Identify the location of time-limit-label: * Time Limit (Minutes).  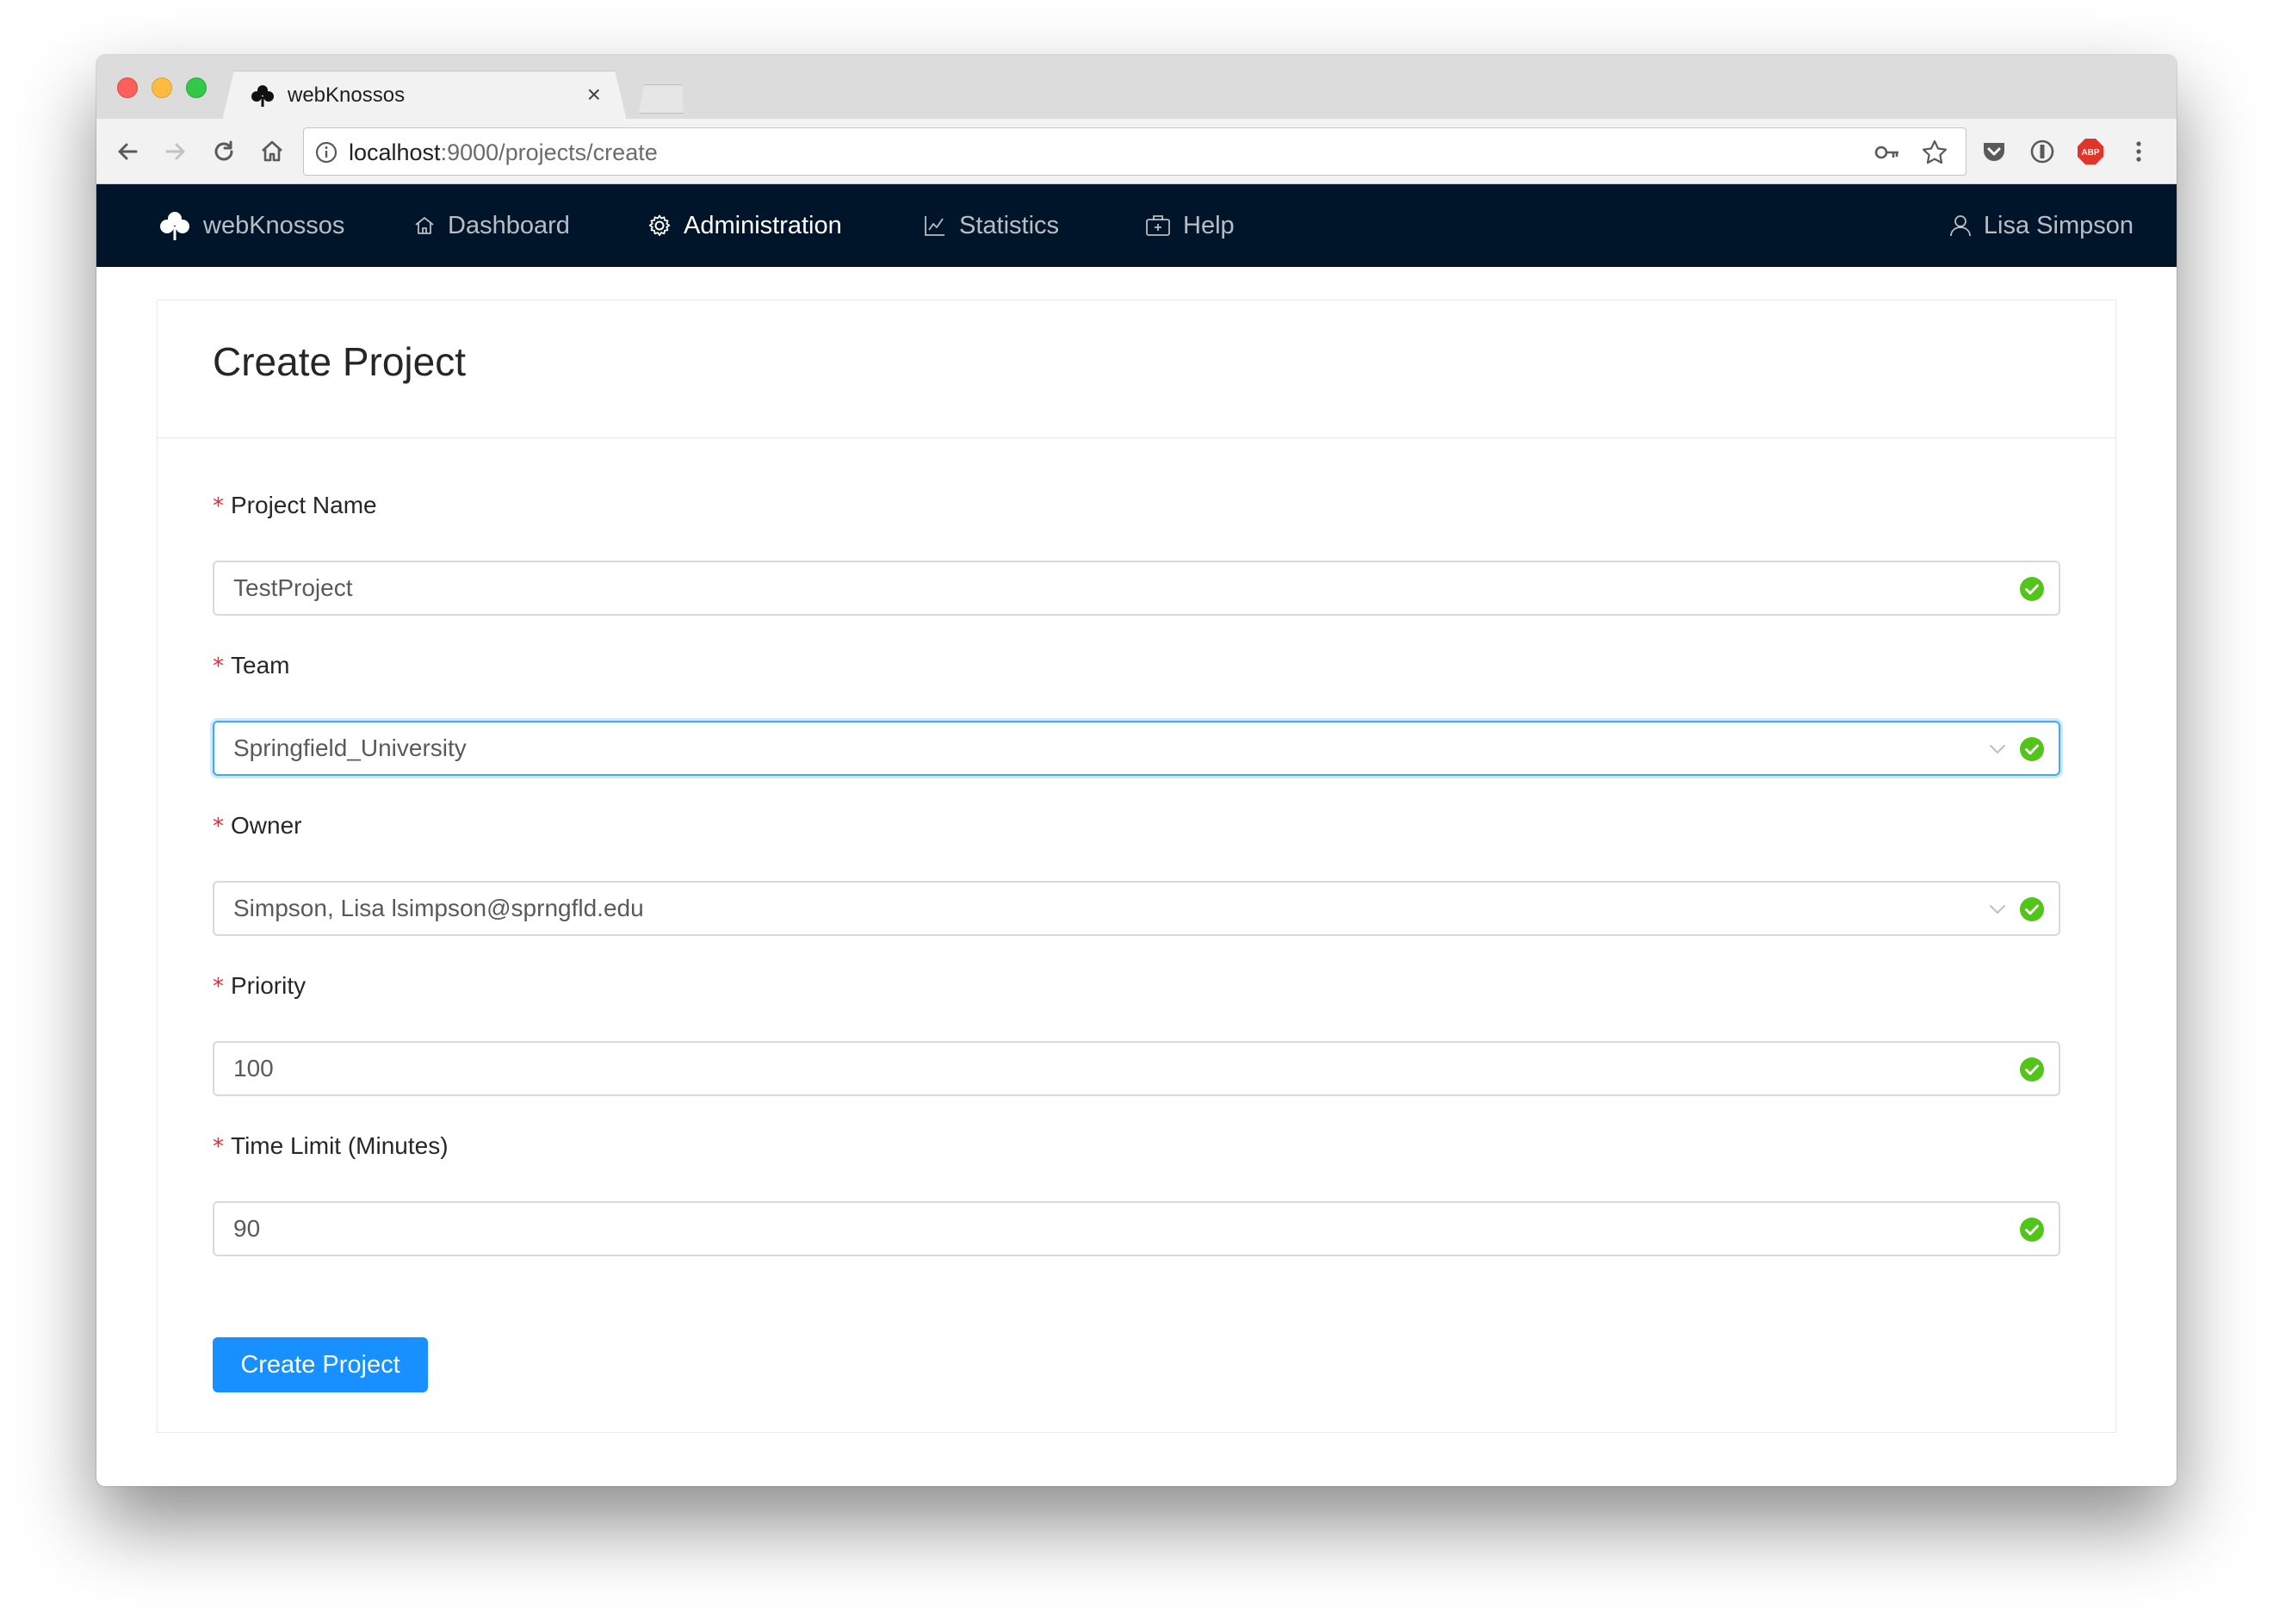
(331, 1146).